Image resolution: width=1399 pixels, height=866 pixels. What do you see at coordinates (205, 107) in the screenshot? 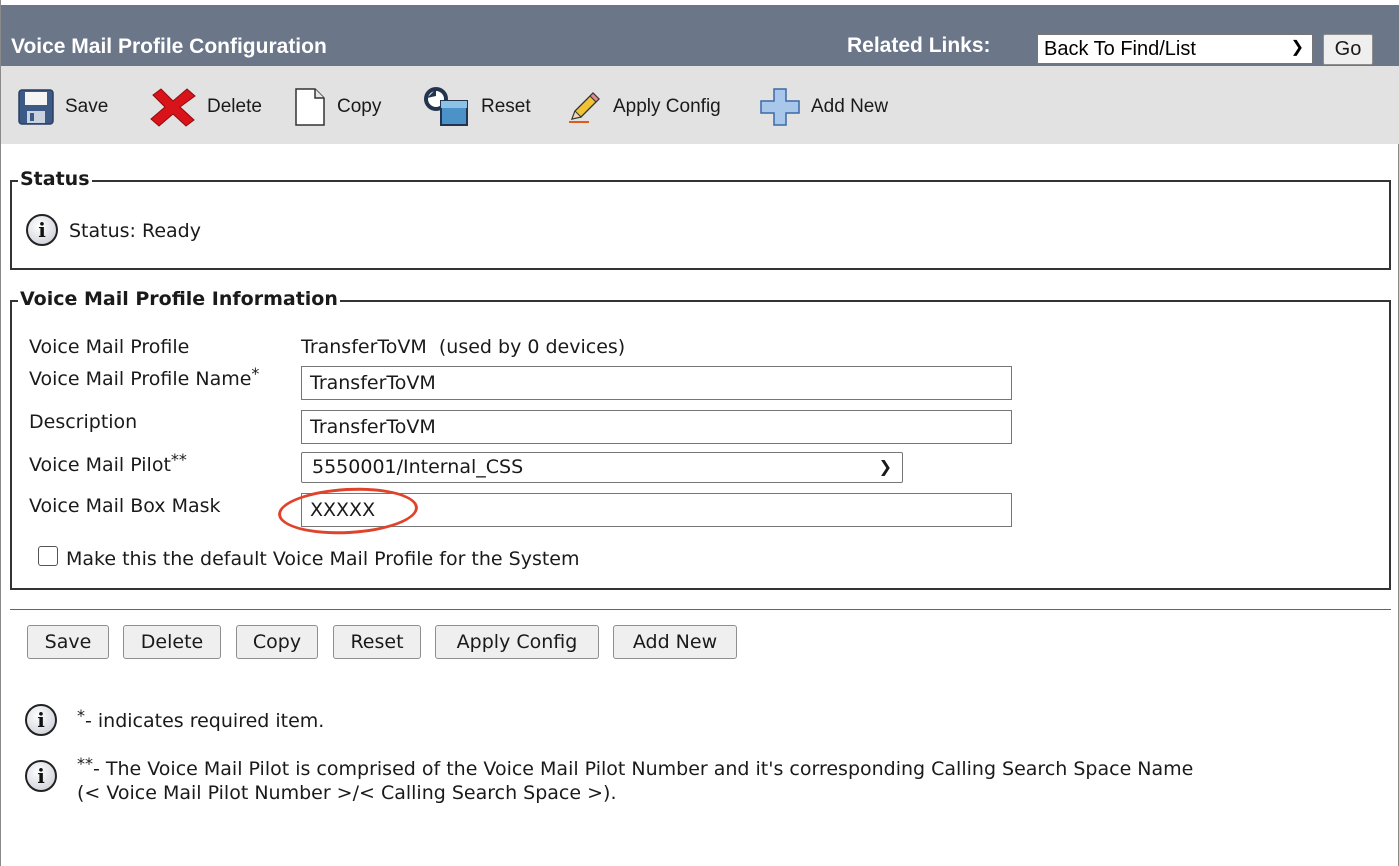
I see `toolbar-delete-button: Delete` at bounding box center [205, 107].